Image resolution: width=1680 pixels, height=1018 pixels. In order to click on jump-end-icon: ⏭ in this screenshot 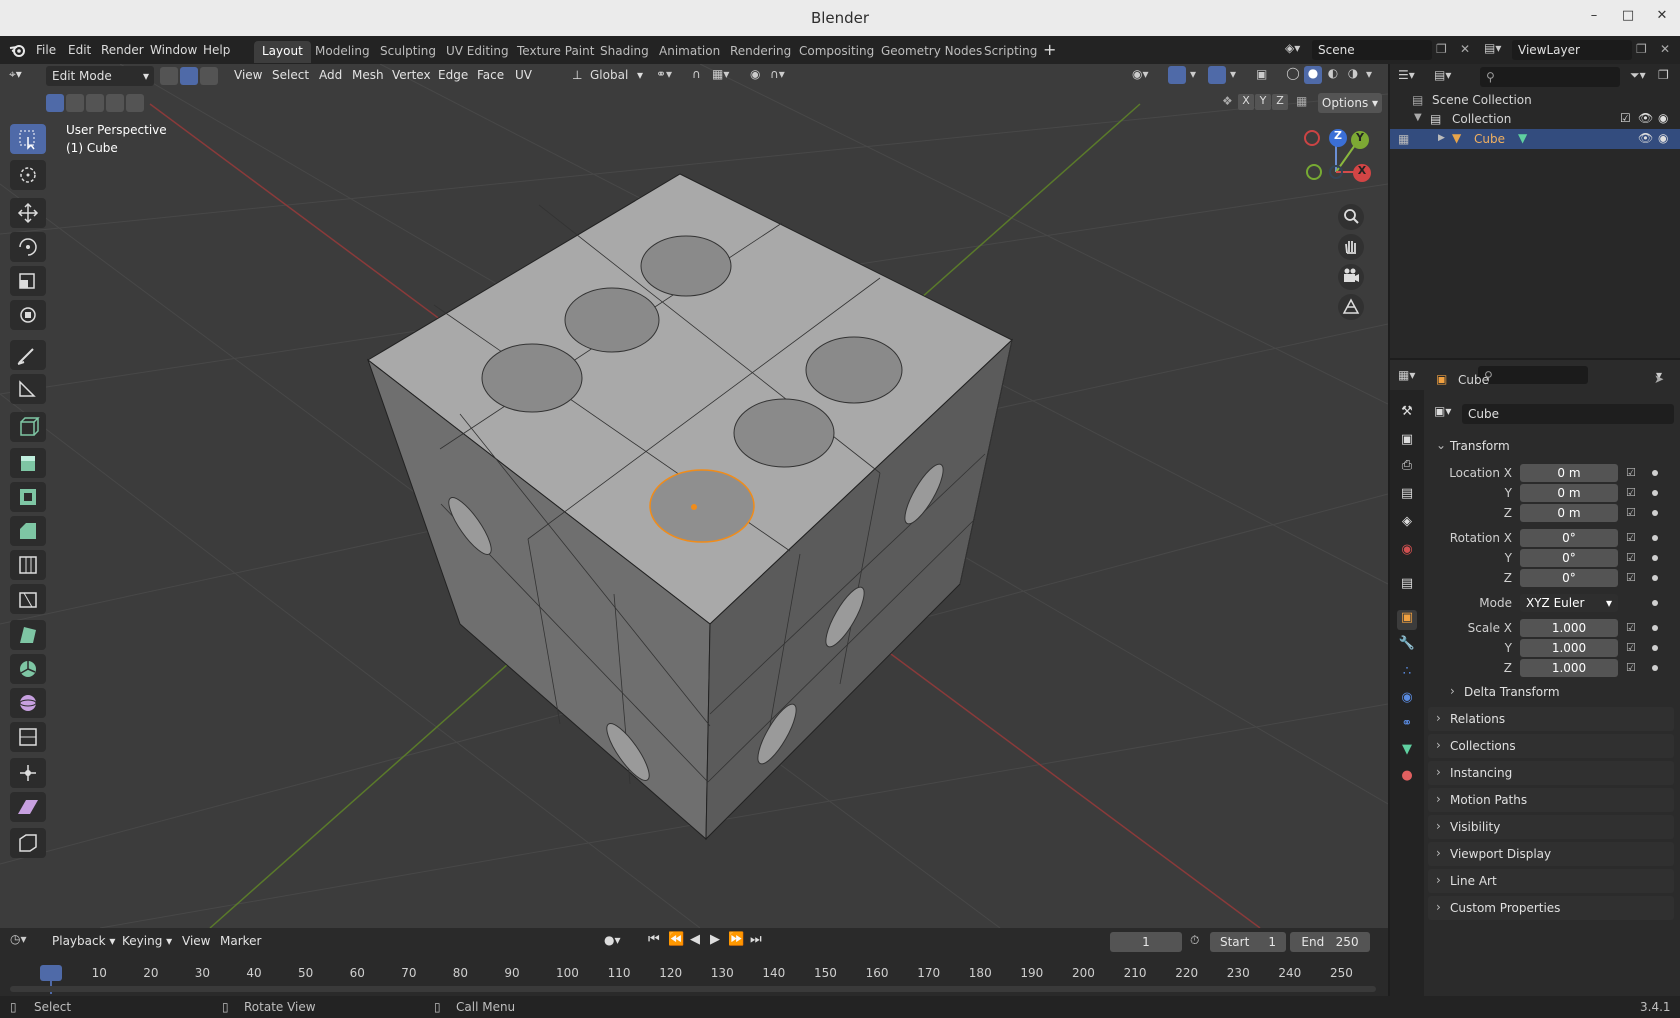, I will do `click(756, 939)`.